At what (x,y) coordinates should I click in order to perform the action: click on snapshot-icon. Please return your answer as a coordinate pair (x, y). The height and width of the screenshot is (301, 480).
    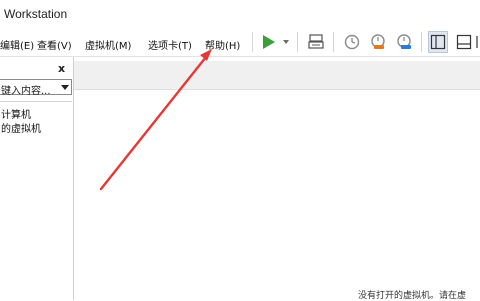
    Looking at the image, I should click on (352, 42).